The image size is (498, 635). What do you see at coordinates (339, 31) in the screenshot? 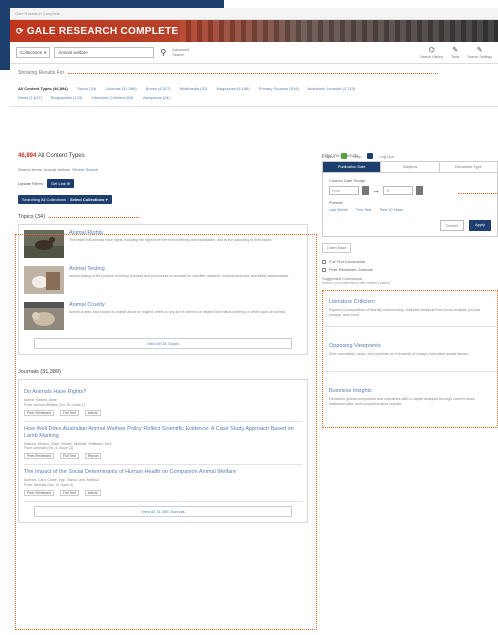
I see `header-banner-image` at bounding box center [339, 31].